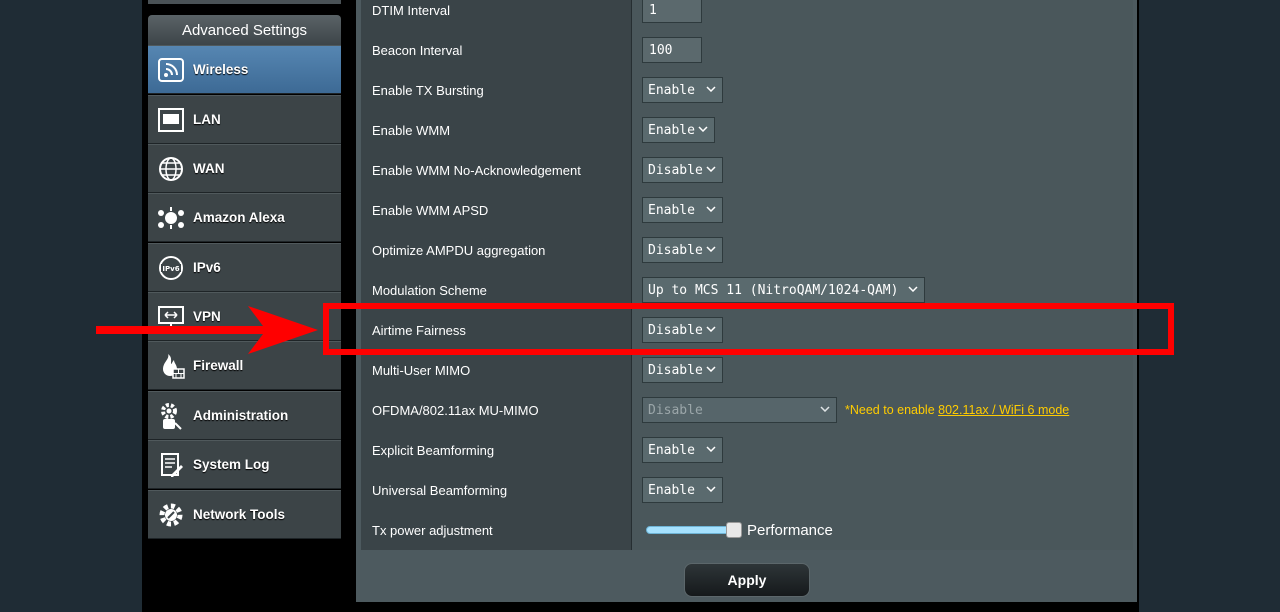 The height and width of the screenshot is (612, 1280). What do you see at coordinates (244, 119) in the screenshot?
I see `sidebar-item-lan: LAN` at bounding box center [244, 119].